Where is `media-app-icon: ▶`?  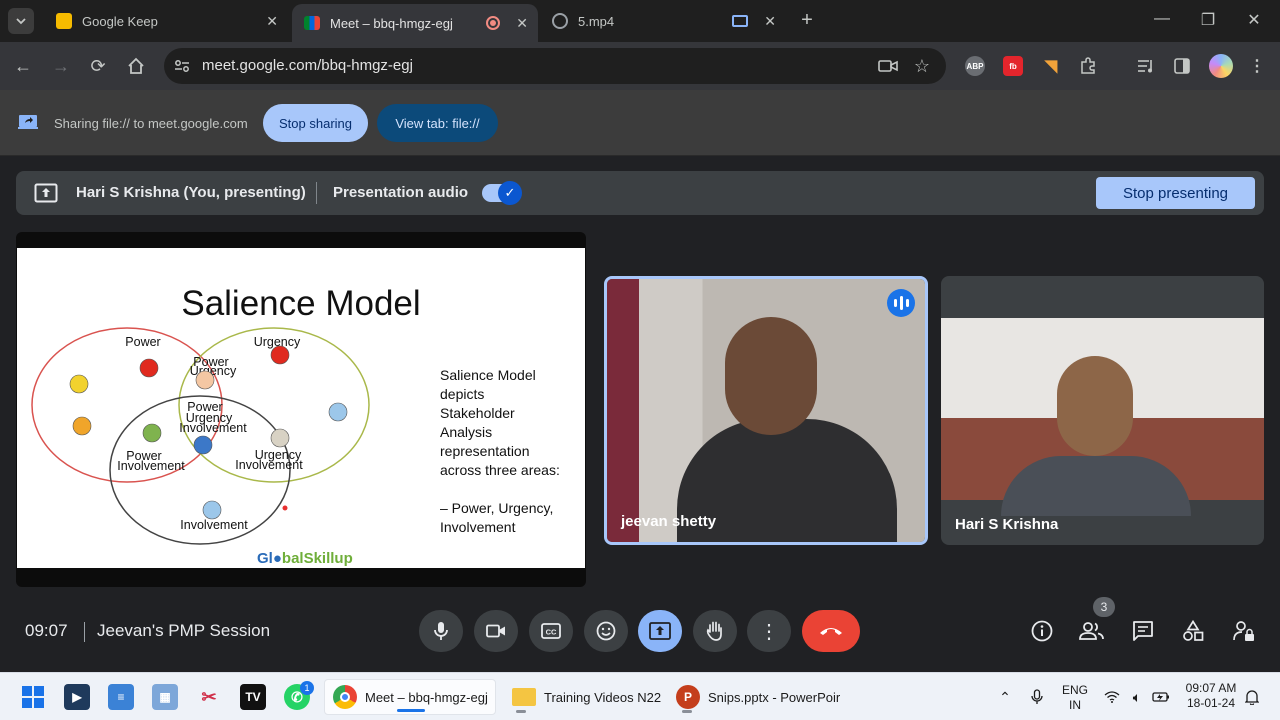
media-app-icon: ▶ is located at coordinates (77, 697).